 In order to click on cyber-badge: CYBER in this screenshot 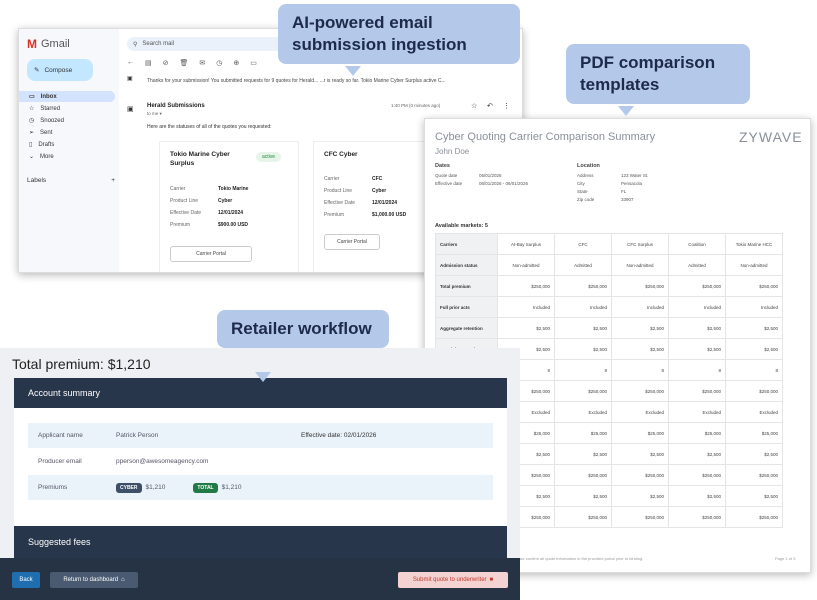, I will do `click(129, 487)`.